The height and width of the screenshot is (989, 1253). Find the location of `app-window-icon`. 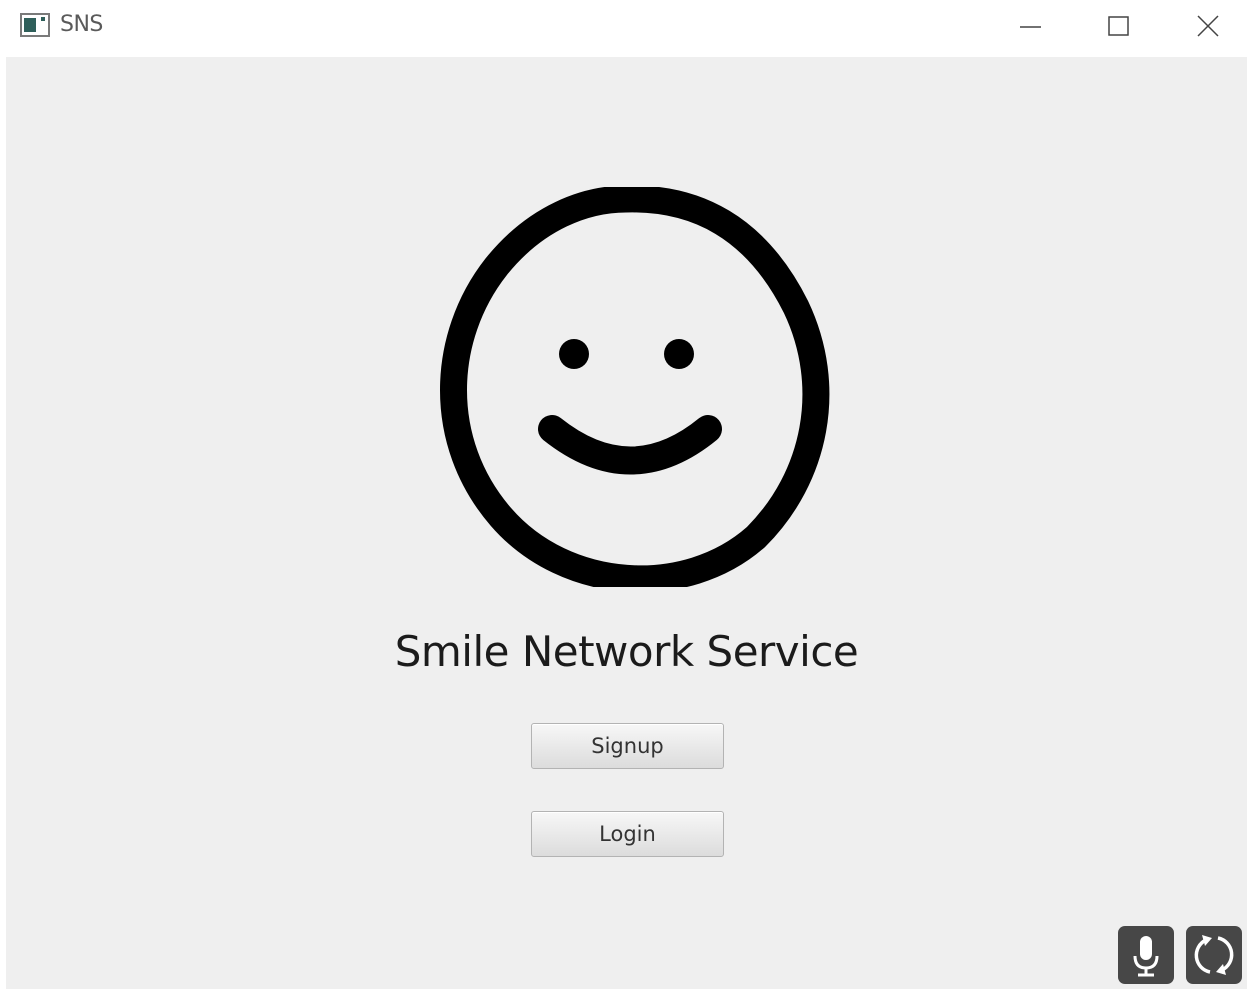

app-window-icon is located at coordinates (35, 25).